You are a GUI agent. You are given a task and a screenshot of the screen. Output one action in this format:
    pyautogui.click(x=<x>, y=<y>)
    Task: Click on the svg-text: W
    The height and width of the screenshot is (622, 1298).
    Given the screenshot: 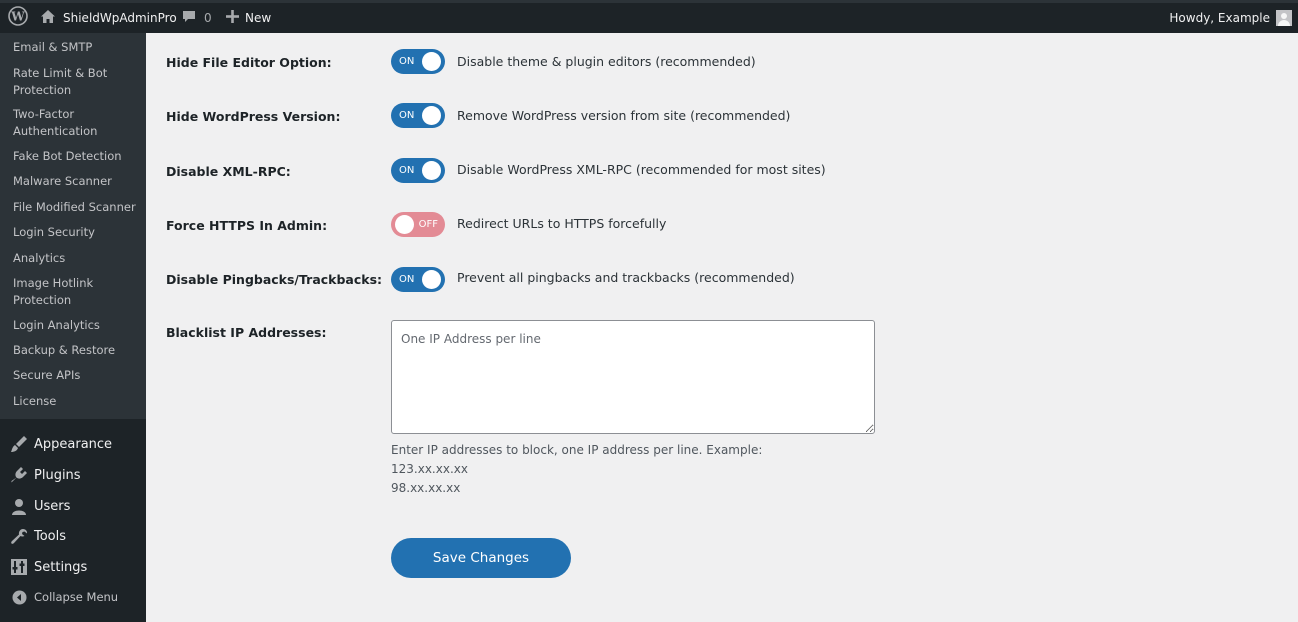 What is the action you would take?
    pyautogui.click(x=17, y=16)
    